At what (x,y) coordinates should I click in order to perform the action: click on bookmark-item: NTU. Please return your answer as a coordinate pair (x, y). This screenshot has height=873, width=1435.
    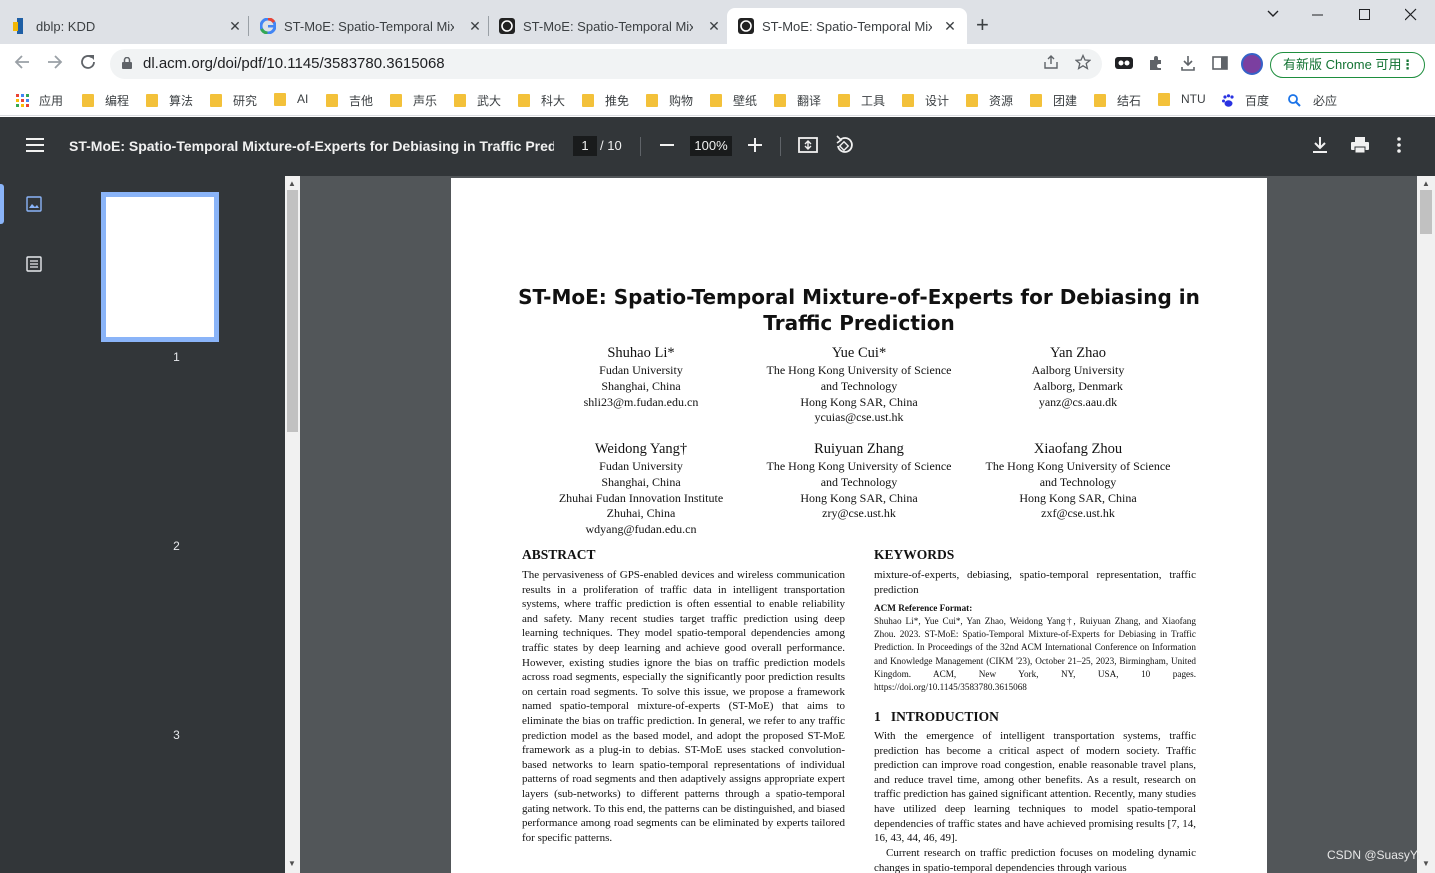
    Looking at the image, I should click on (1182, 99).